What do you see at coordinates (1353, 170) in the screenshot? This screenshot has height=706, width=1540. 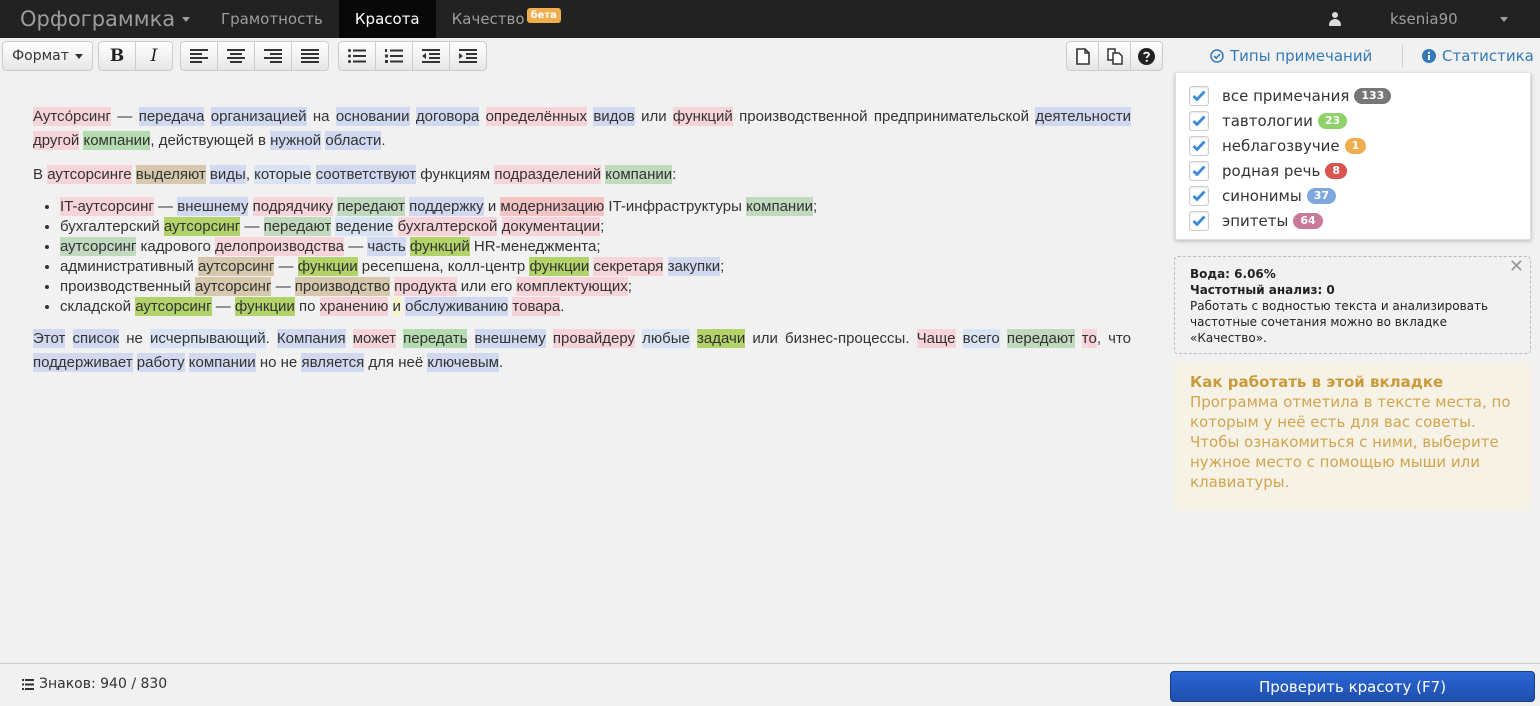 I see `note-type-row: родная речь 8` at bounding box center [1353, 170].